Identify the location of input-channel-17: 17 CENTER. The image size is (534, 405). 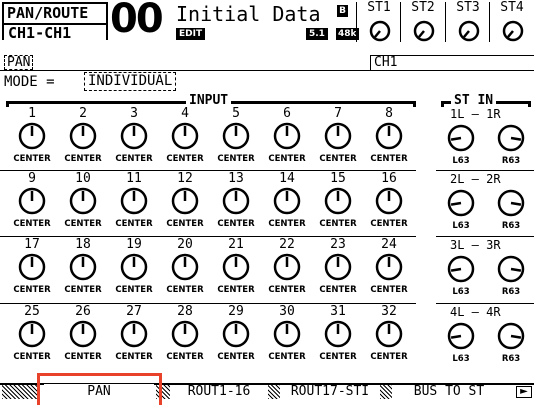
(32, 269).